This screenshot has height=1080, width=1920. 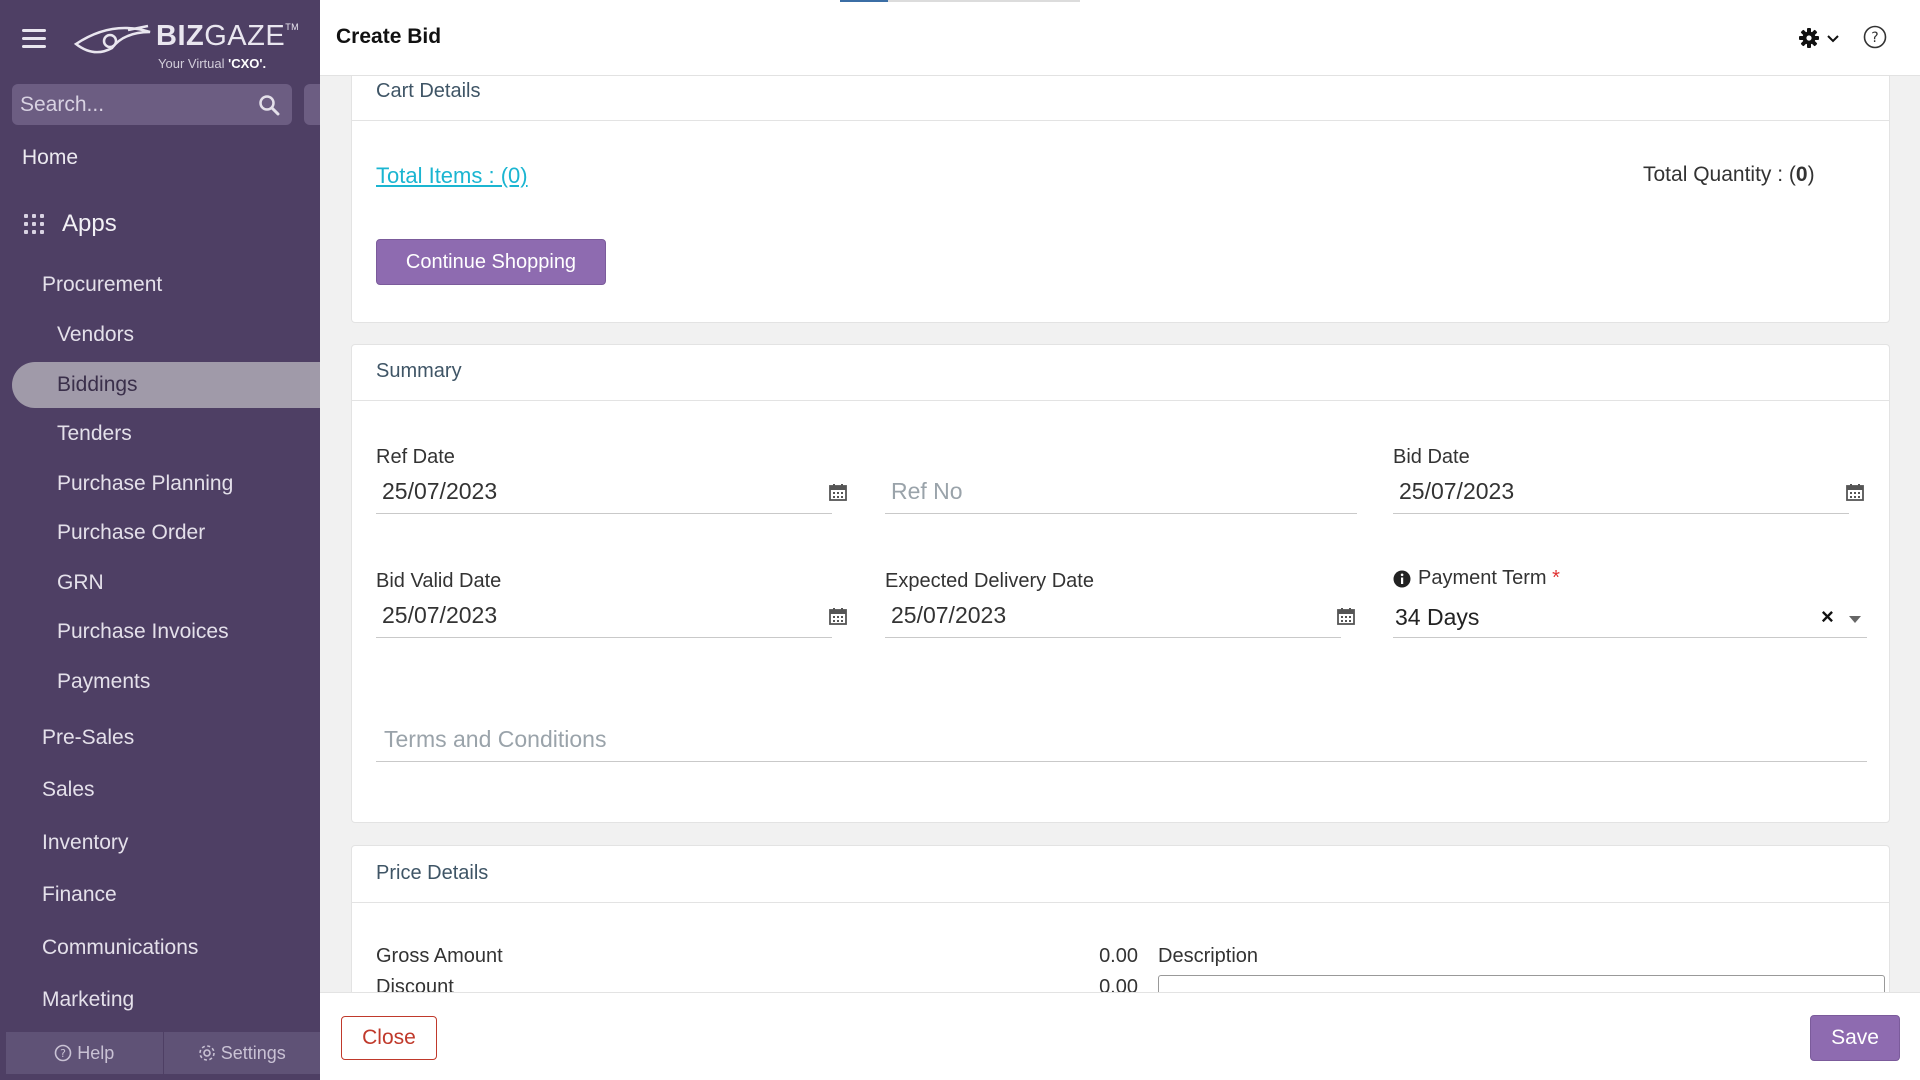 I want to click on sidebar-apps-label: Apps, so click(x=89, y=223).